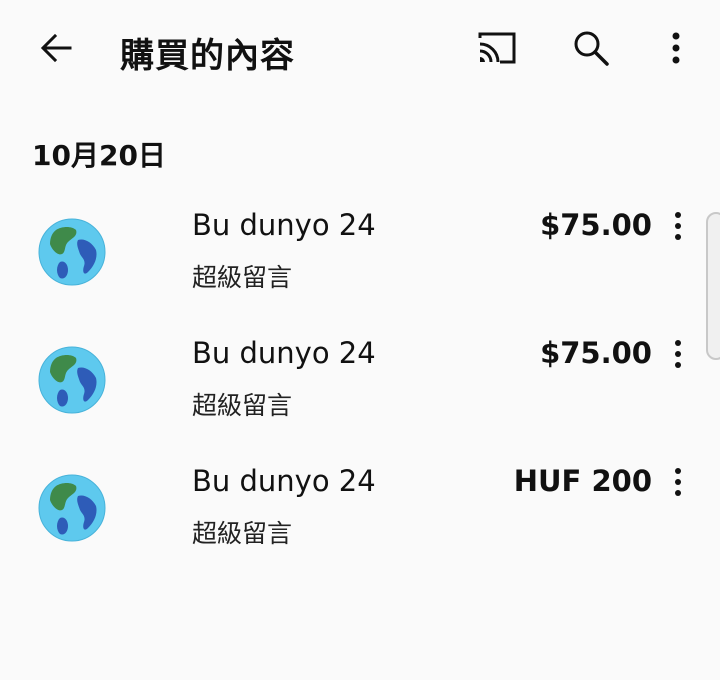 This screenshot has height=680, width=720. Describe the element at coordinates (207, 56) in the screenshot. I see `page-title: 購買的內容` at that location.